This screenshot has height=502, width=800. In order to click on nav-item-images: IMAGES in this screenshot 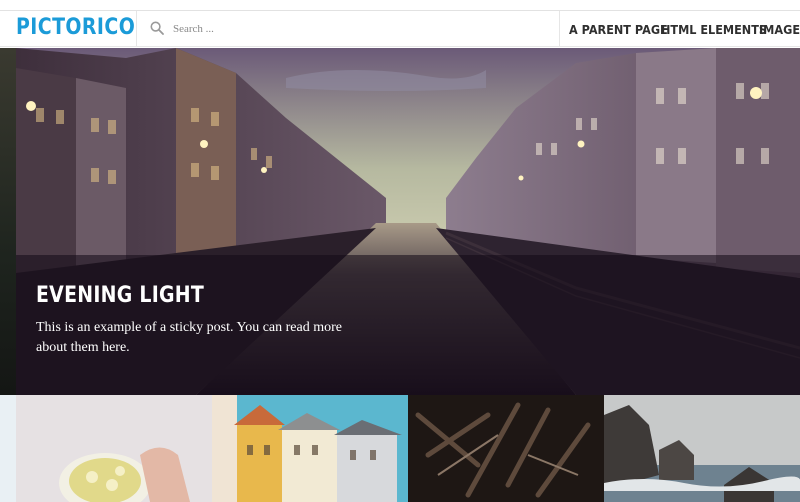, I will do `click(779, 29)`.